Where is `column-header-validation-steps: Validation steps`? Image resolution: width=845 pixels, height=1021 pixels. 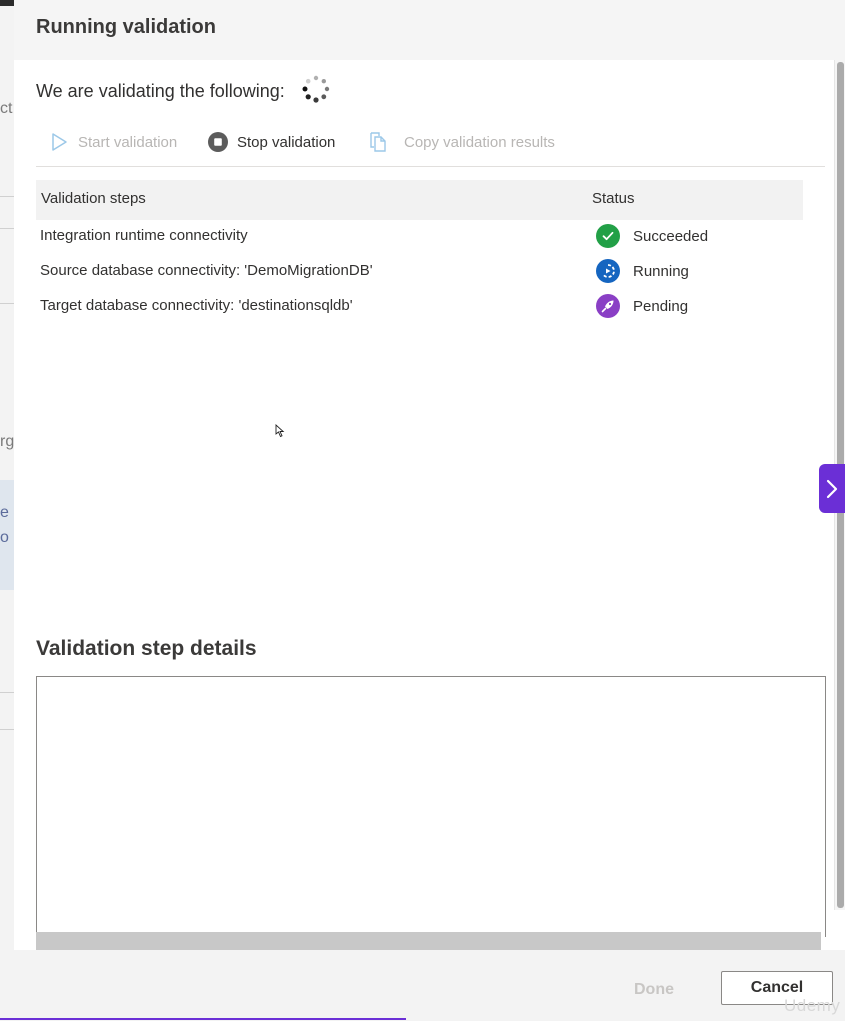 column-header-validation-steps: Validation steps is located at coordinates (93, 198).